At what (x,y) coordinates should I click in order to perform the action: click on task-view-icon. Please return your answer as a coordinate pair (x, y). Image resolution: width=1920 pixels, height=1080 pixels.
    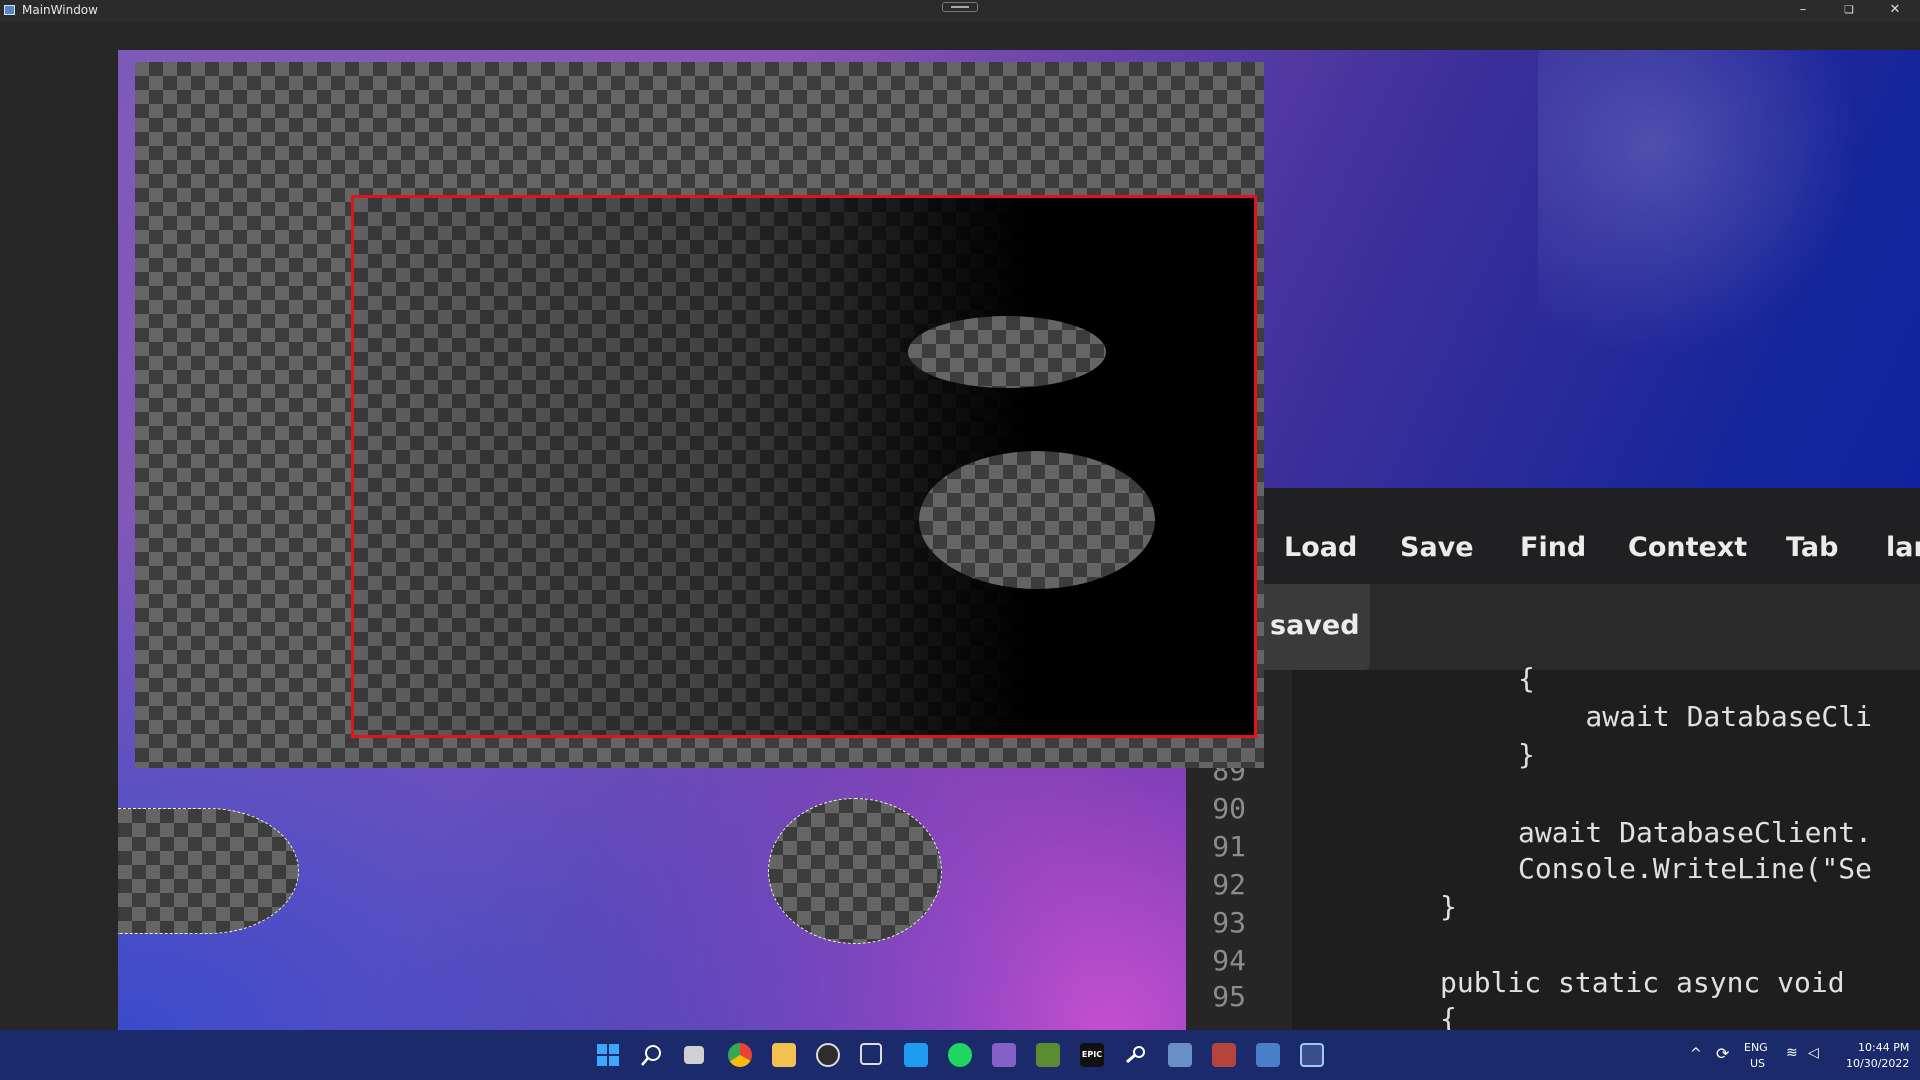
    Looking at the image, I should click on (694, 1055).